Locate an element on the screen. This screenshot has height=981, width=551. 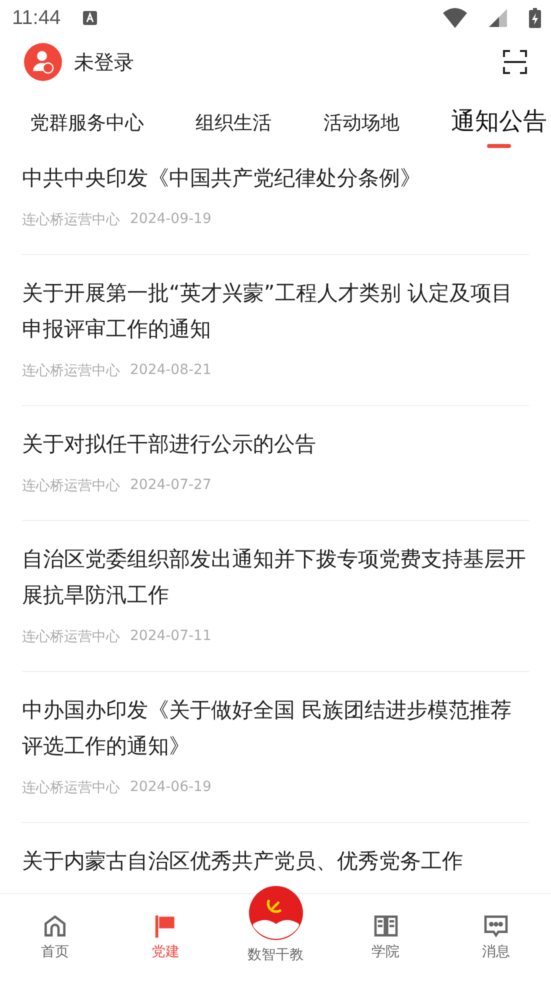
article-title: 关于开展第一批“英才兴蒙”工程人才类别 认定及项目申报评审工作的通知 is located at coordinates (275, 311).